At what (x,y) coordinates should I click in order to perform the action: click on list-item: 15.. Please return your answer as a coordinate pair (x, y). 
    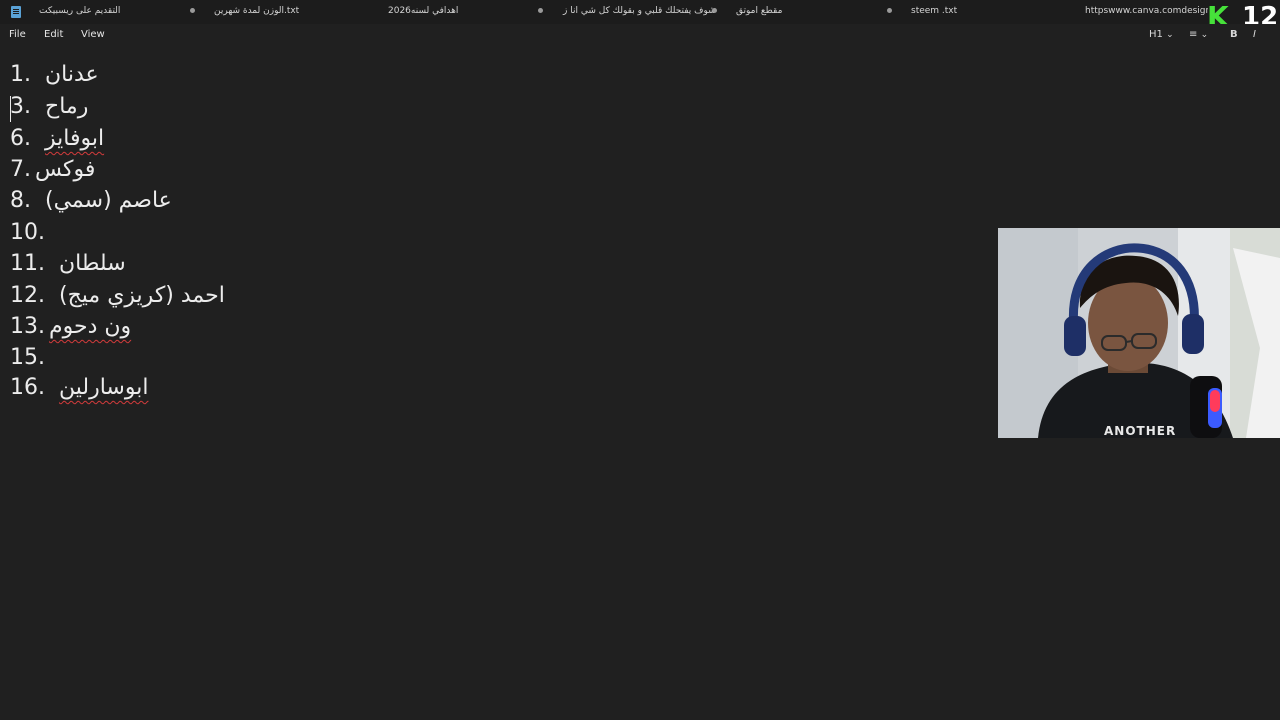
    Looking at the image, I should click on (34, 358).